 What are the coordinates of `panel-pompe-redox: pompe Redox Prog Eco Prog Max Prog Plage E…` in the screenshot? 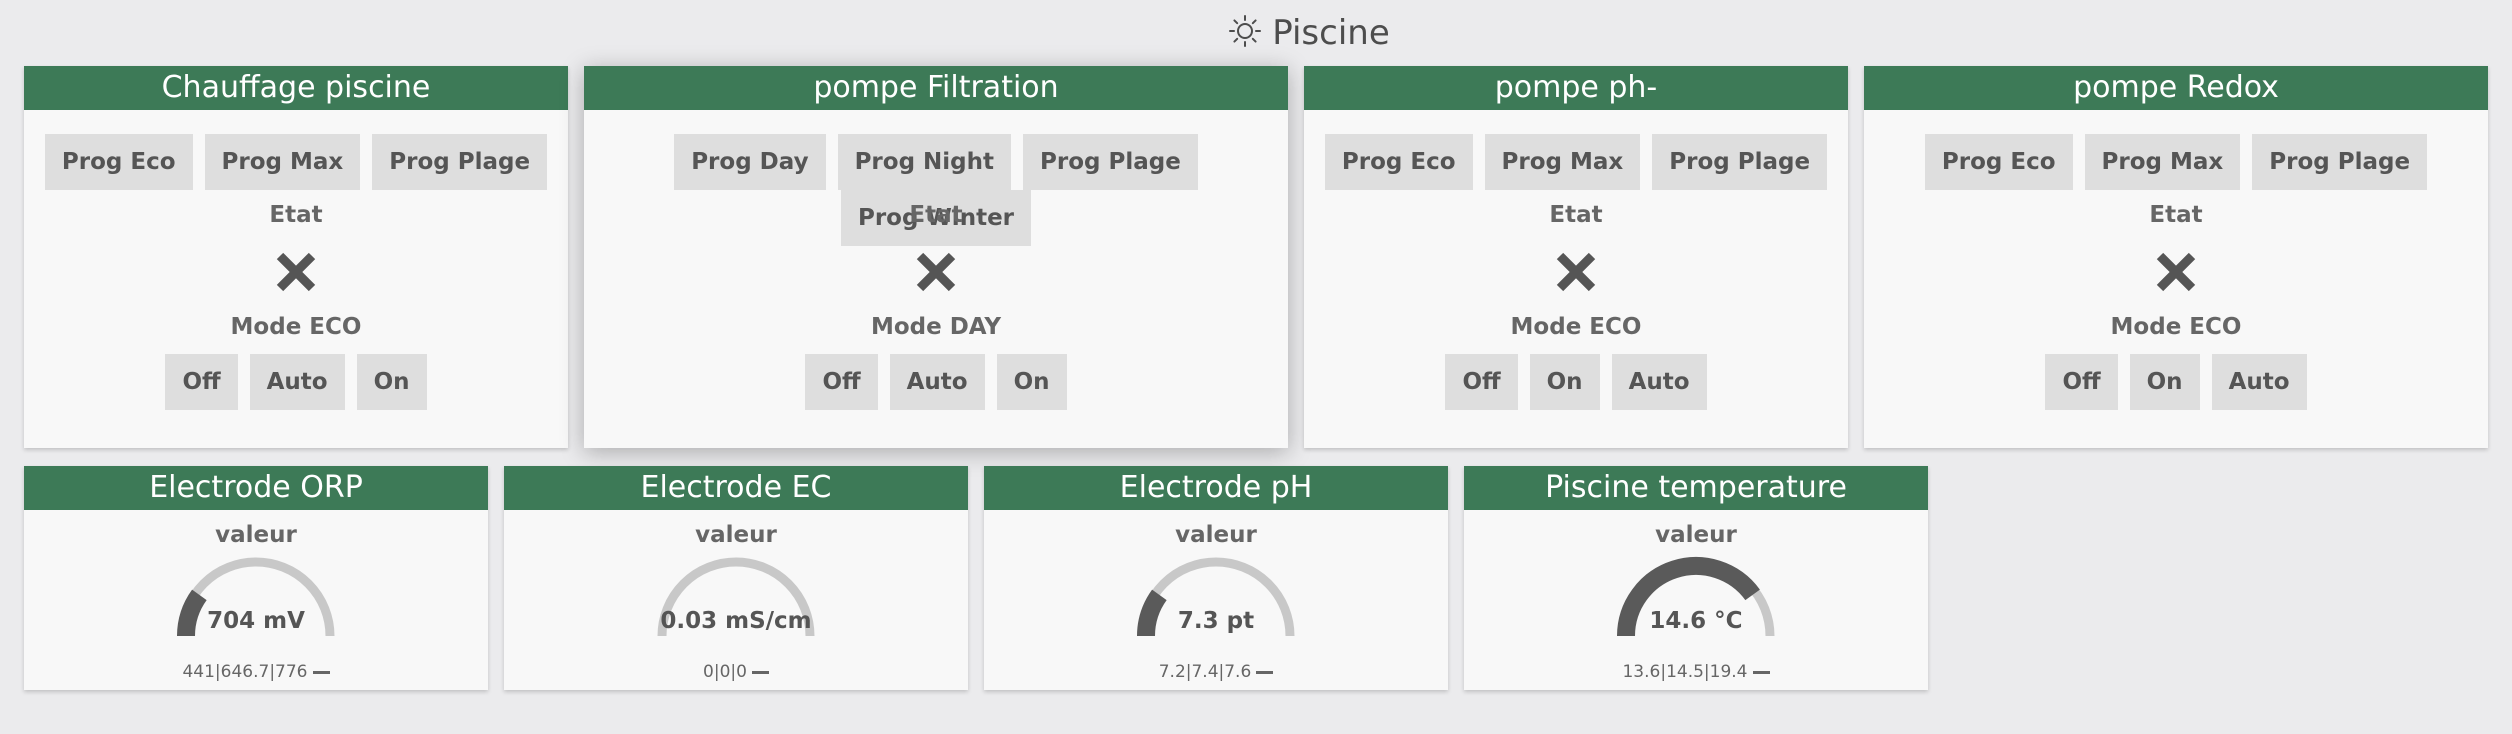 It's located at (2176, 257).